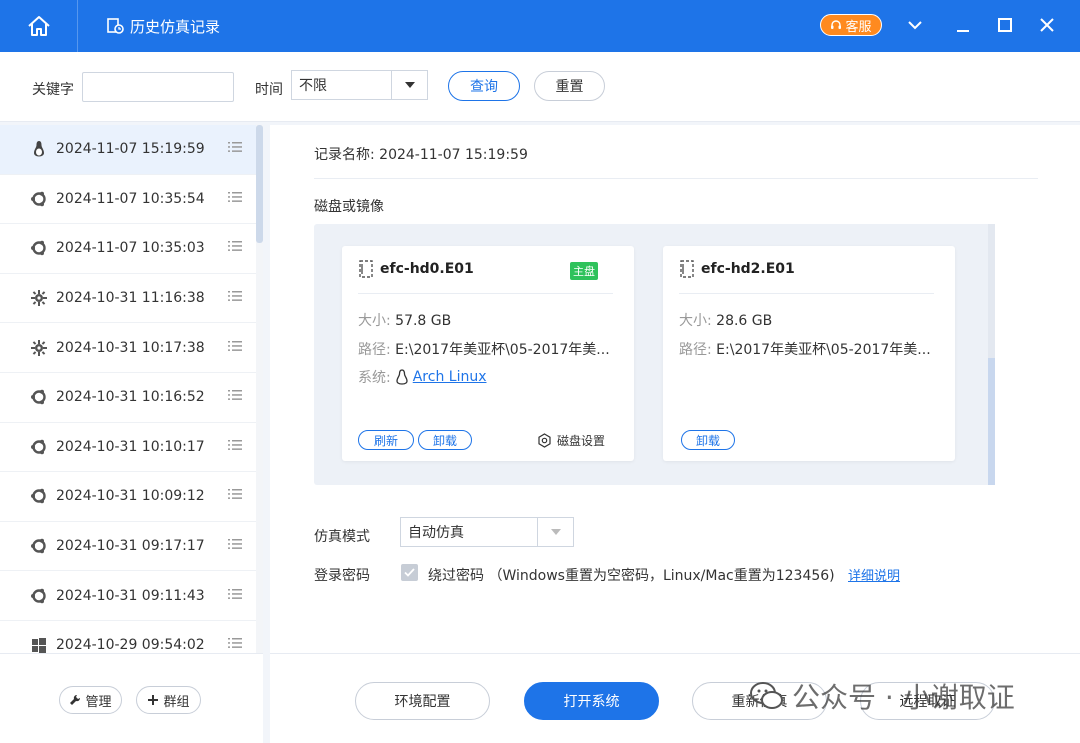 The width and height of the screenshot is (1080, 743). I want to click on disk-header: efc-hd0.E01, so click(416, 269).